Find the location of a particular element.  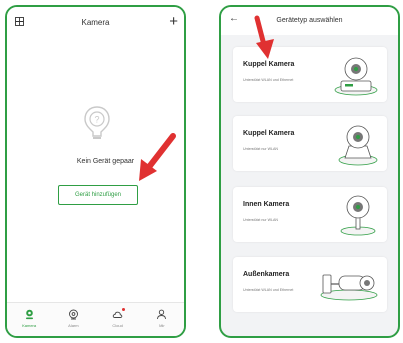

page-title: Kamera is located at coordinates (95, 22).